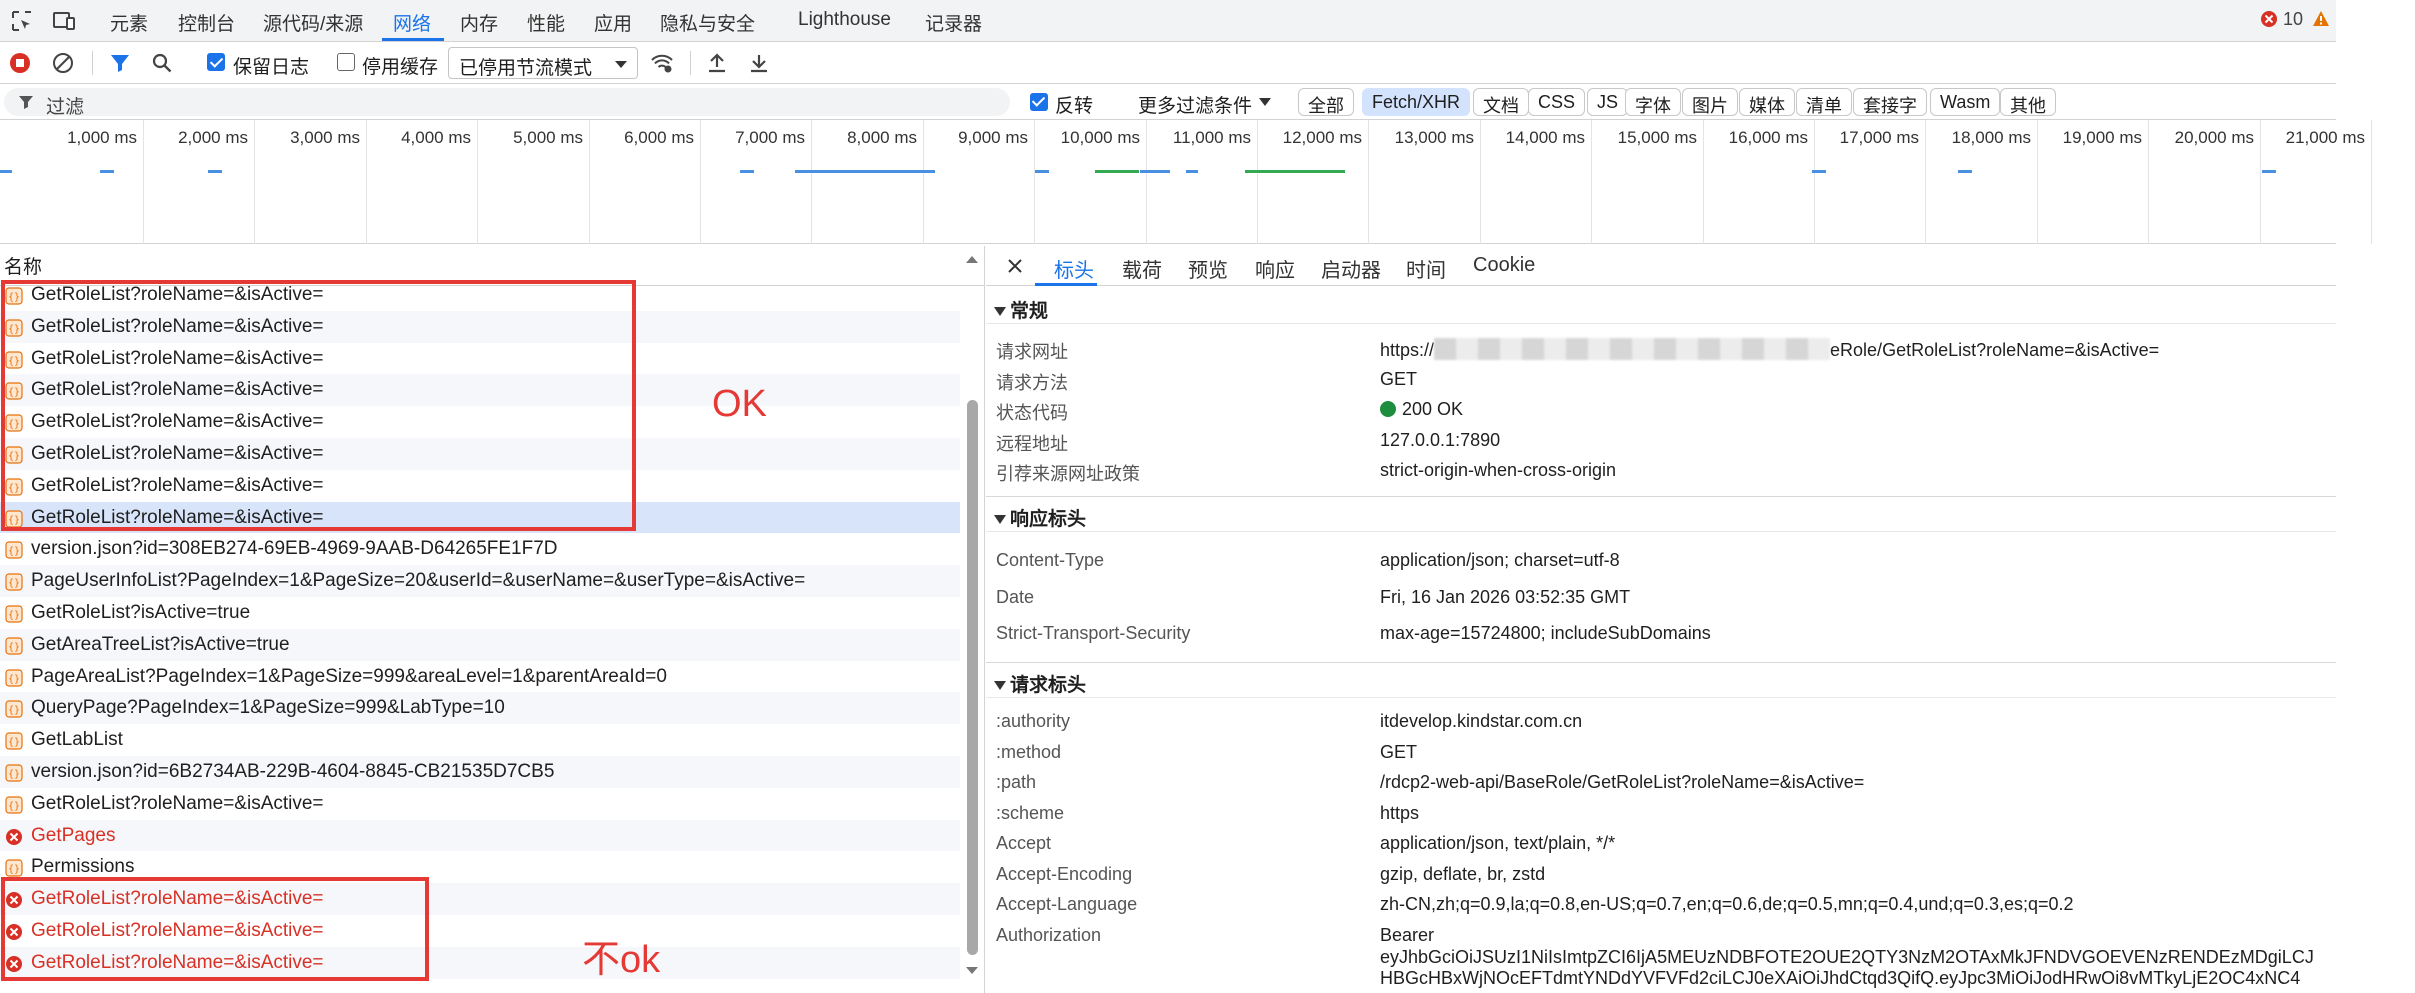  What do you see at coordinates (2321, 19) in the screenshot?
I see `warning-counter` at bounding box center [2321, 19].